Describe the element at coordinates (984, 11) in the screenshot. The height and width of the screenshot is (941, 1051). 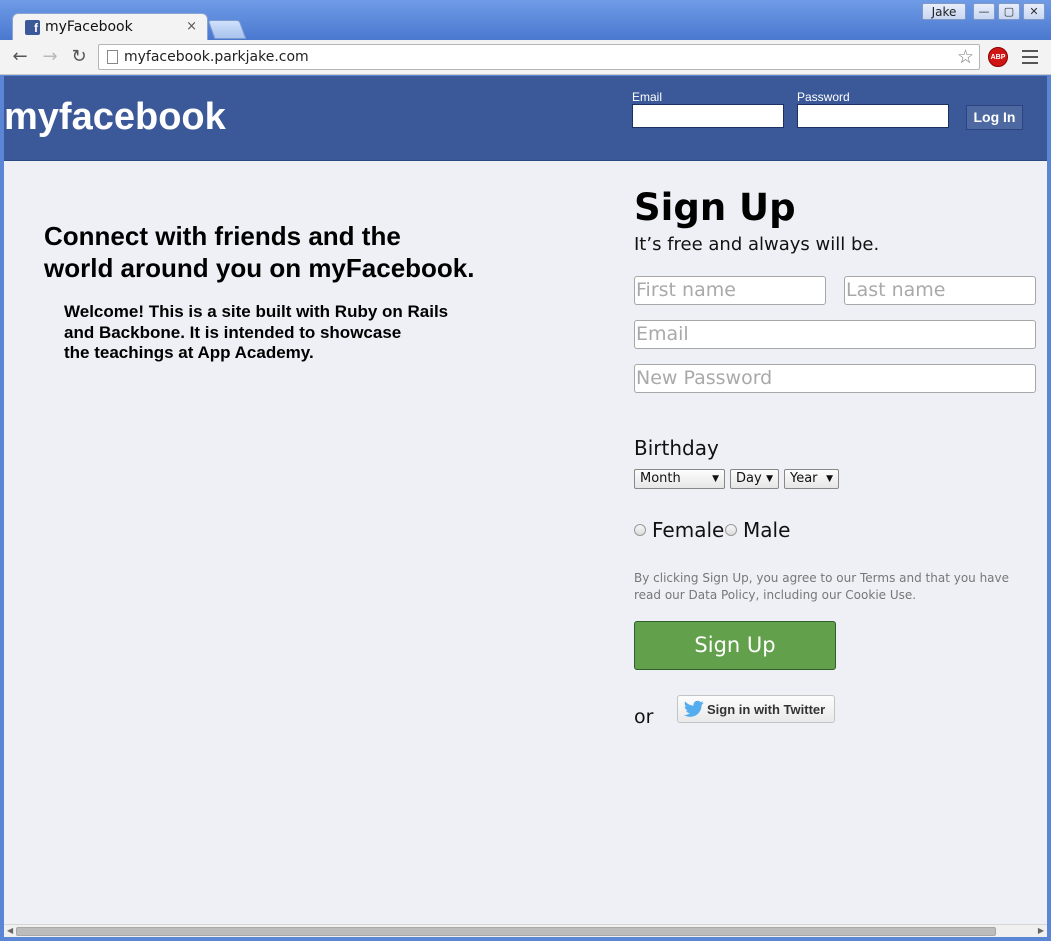
I see `minimize-button: —` at that location.